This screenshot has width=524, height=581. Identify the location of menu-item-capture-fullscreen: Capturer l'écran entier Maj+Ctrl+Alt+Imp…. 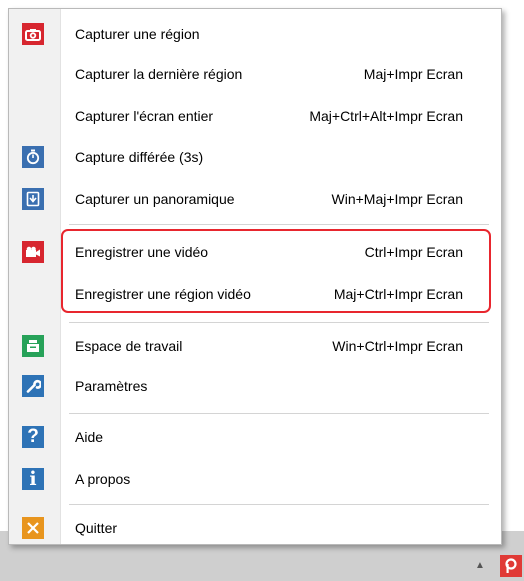
(255, 116).